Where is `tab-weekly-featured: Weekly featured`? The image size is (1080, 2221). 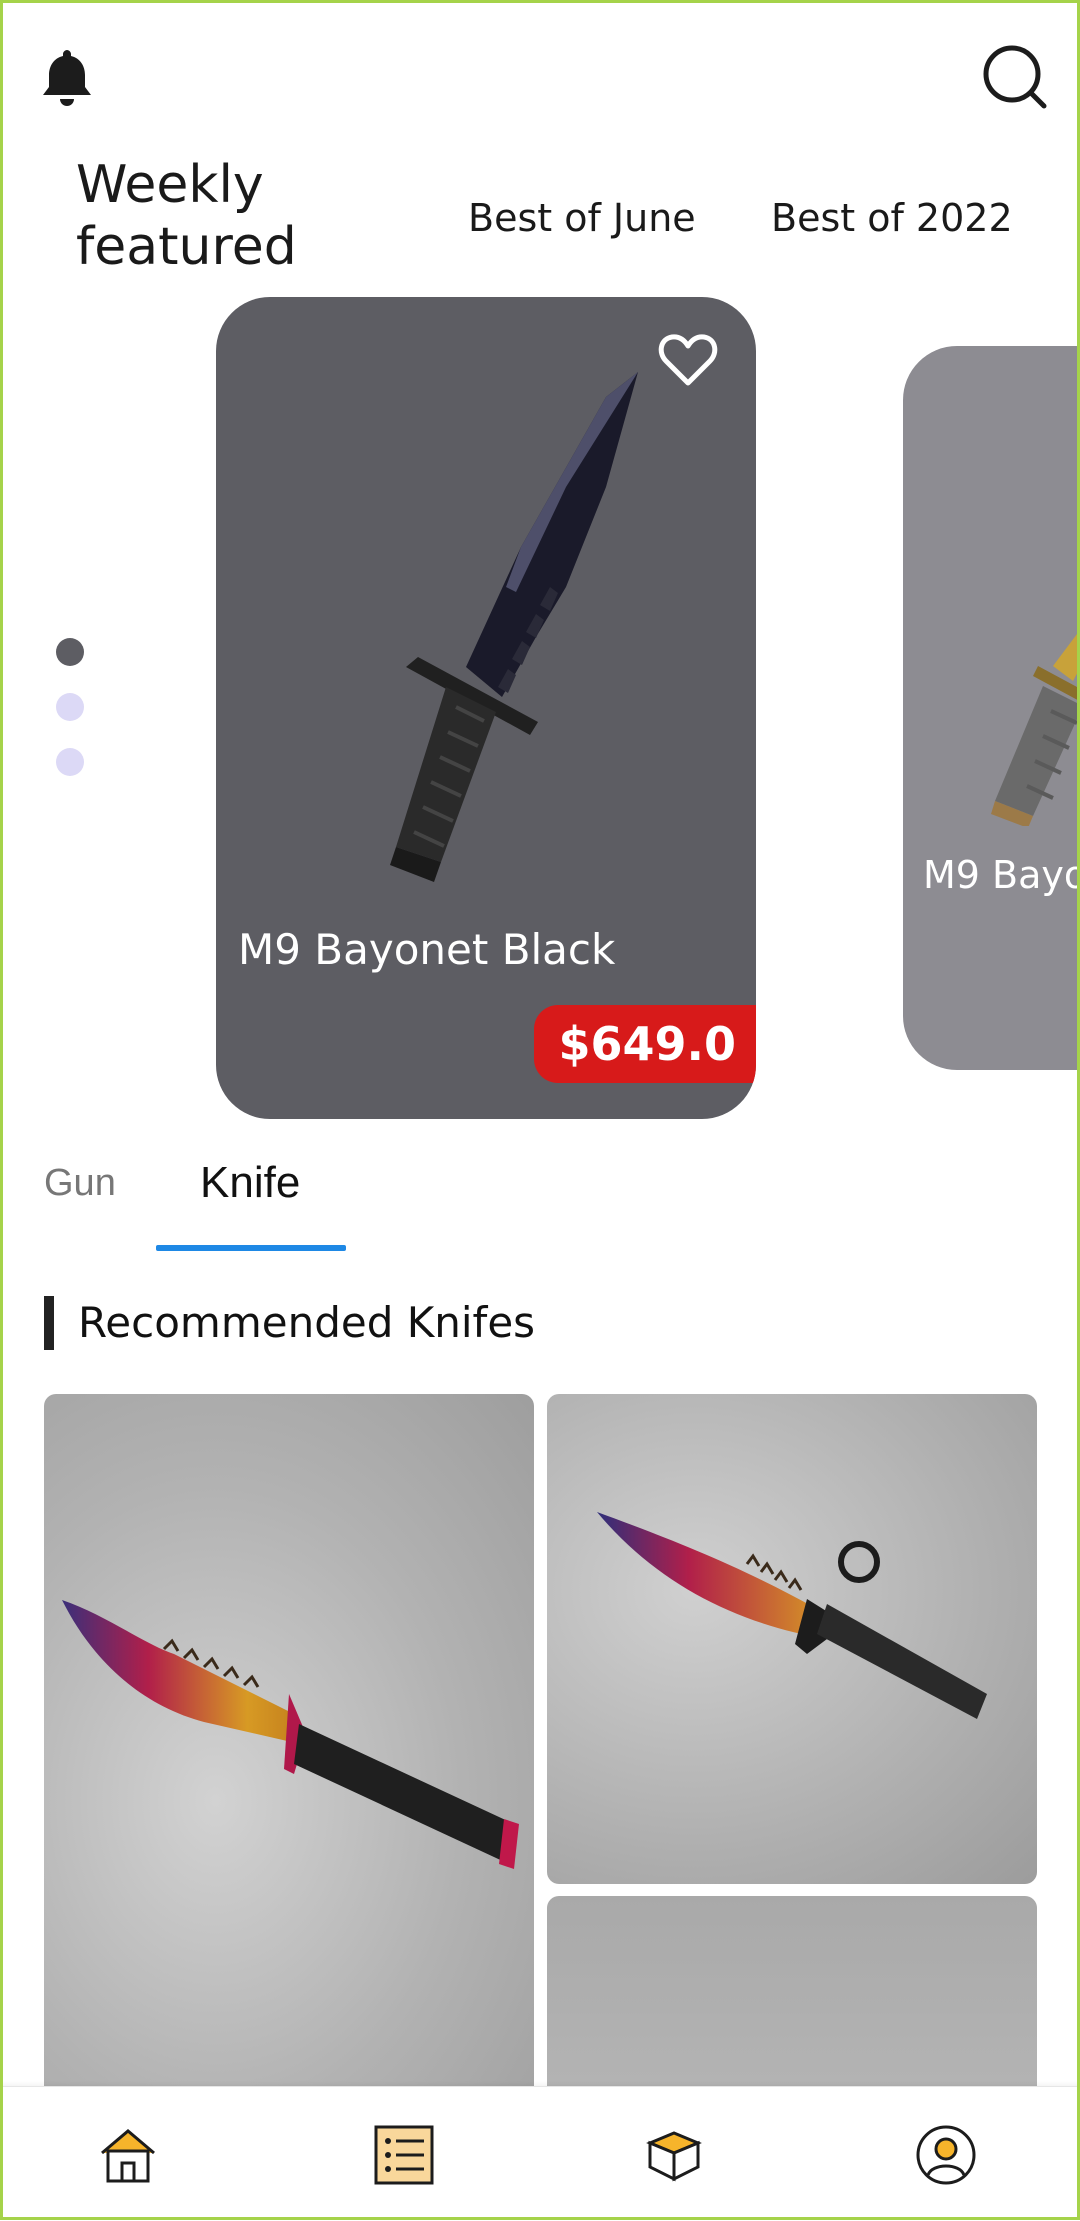 tab-weekly-featured: Weekly featured is located at coordinates (216, 216).